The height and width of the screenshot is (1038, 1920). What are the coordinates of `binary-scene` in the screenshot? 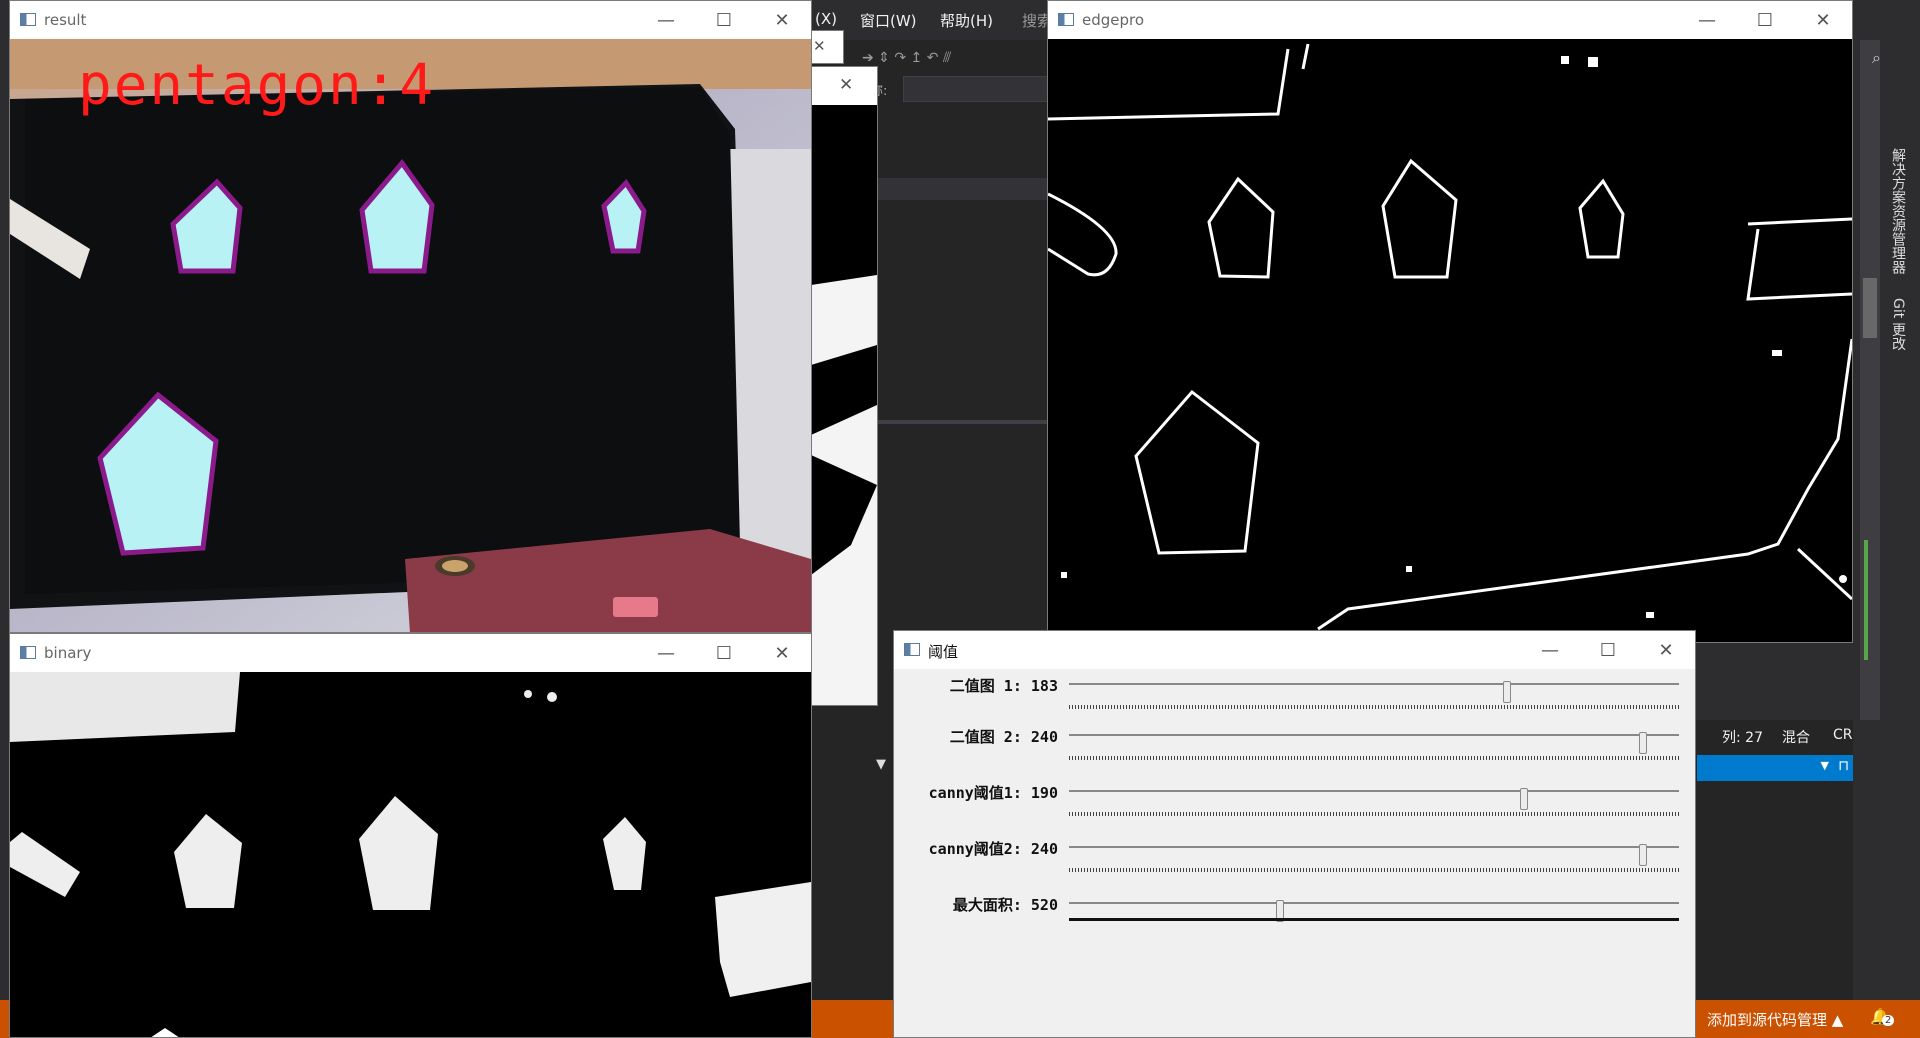 It's located at (410, 854).